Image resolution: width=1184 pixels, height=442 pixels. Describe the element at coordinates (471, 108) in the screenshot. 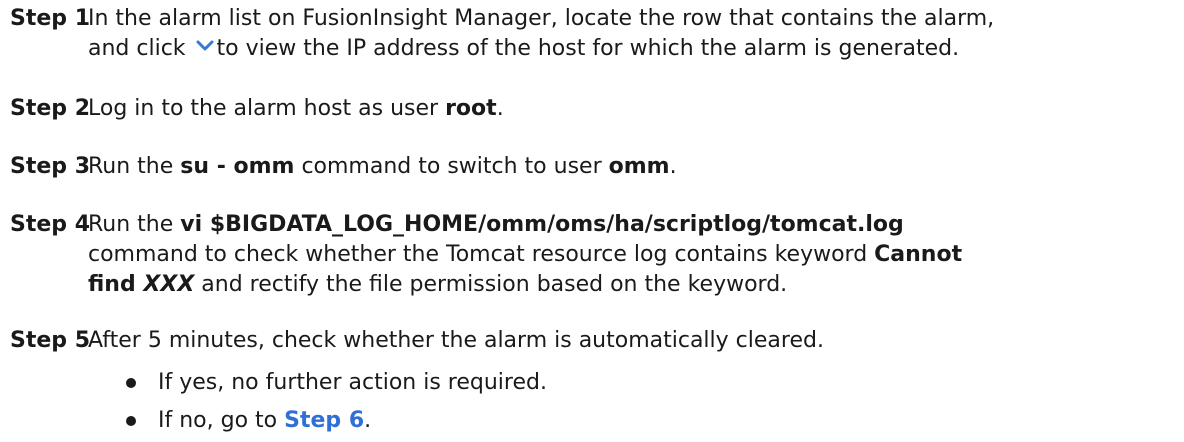

I see `user-name: root` at that location.